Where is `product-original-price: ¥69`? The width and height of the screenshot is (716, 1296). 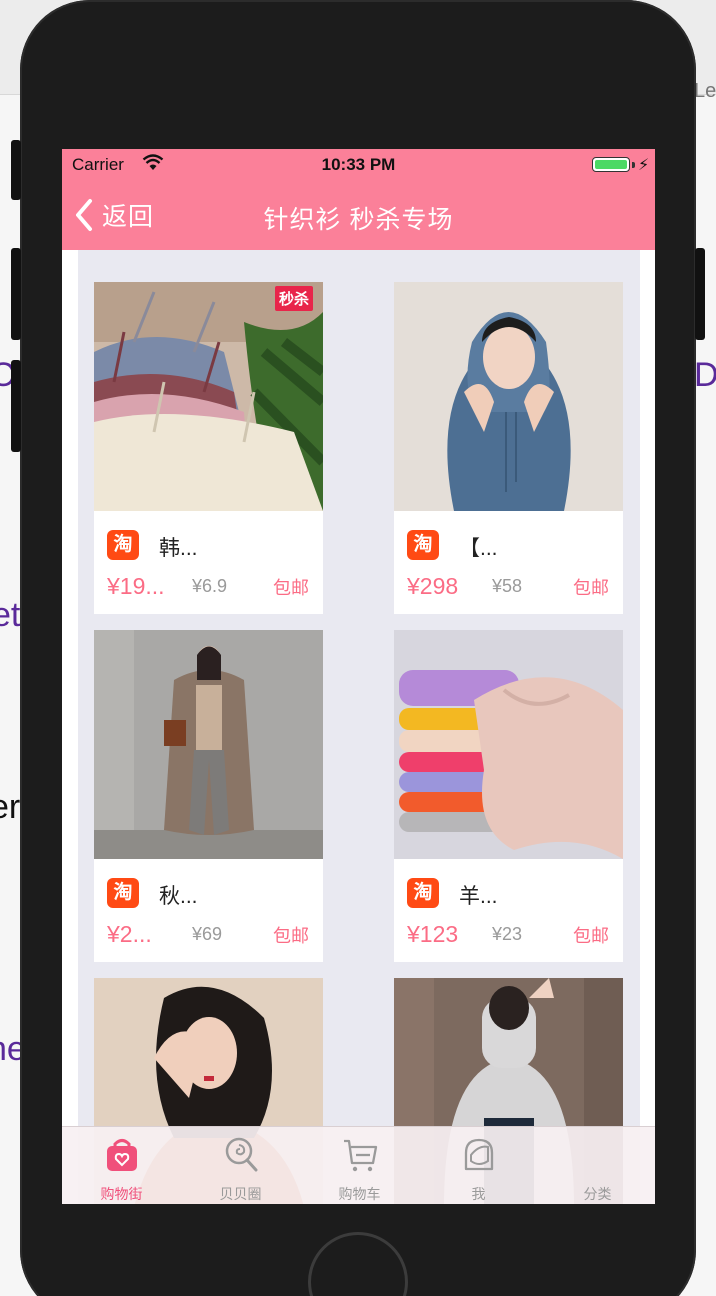
product-original-price: ¥69 is located at coordinates (207, 934).